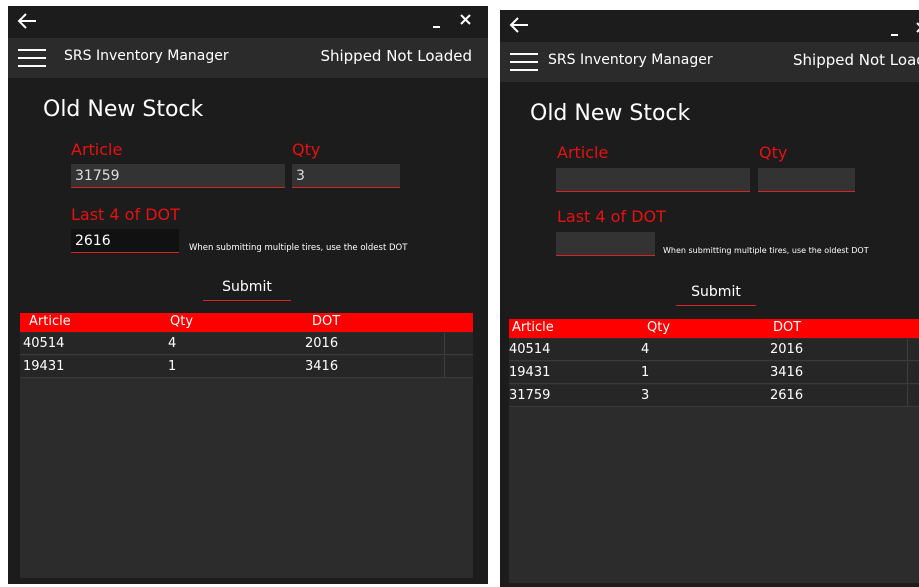 The width and height of the screenshot is (919, 587). What do you see at coordinates (787, 395) in the screenshot?
I see `cell-dot: 2616` at bounding box center [787, 395].